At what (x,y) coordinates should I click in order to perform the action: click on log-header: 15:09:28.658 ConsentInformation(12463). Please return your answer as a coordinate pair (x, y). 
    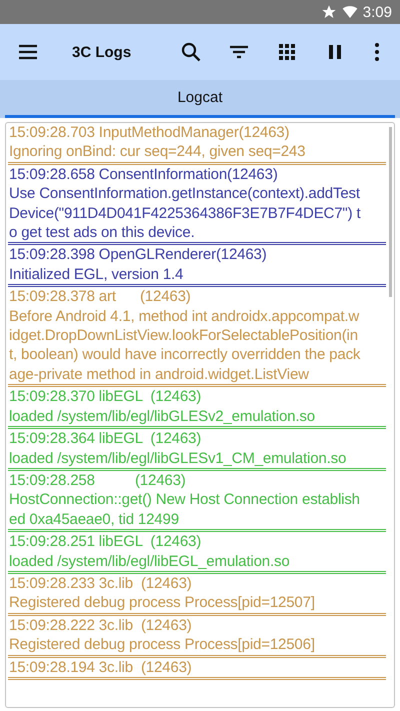
    Looking at the image, I should click on (144, 174).